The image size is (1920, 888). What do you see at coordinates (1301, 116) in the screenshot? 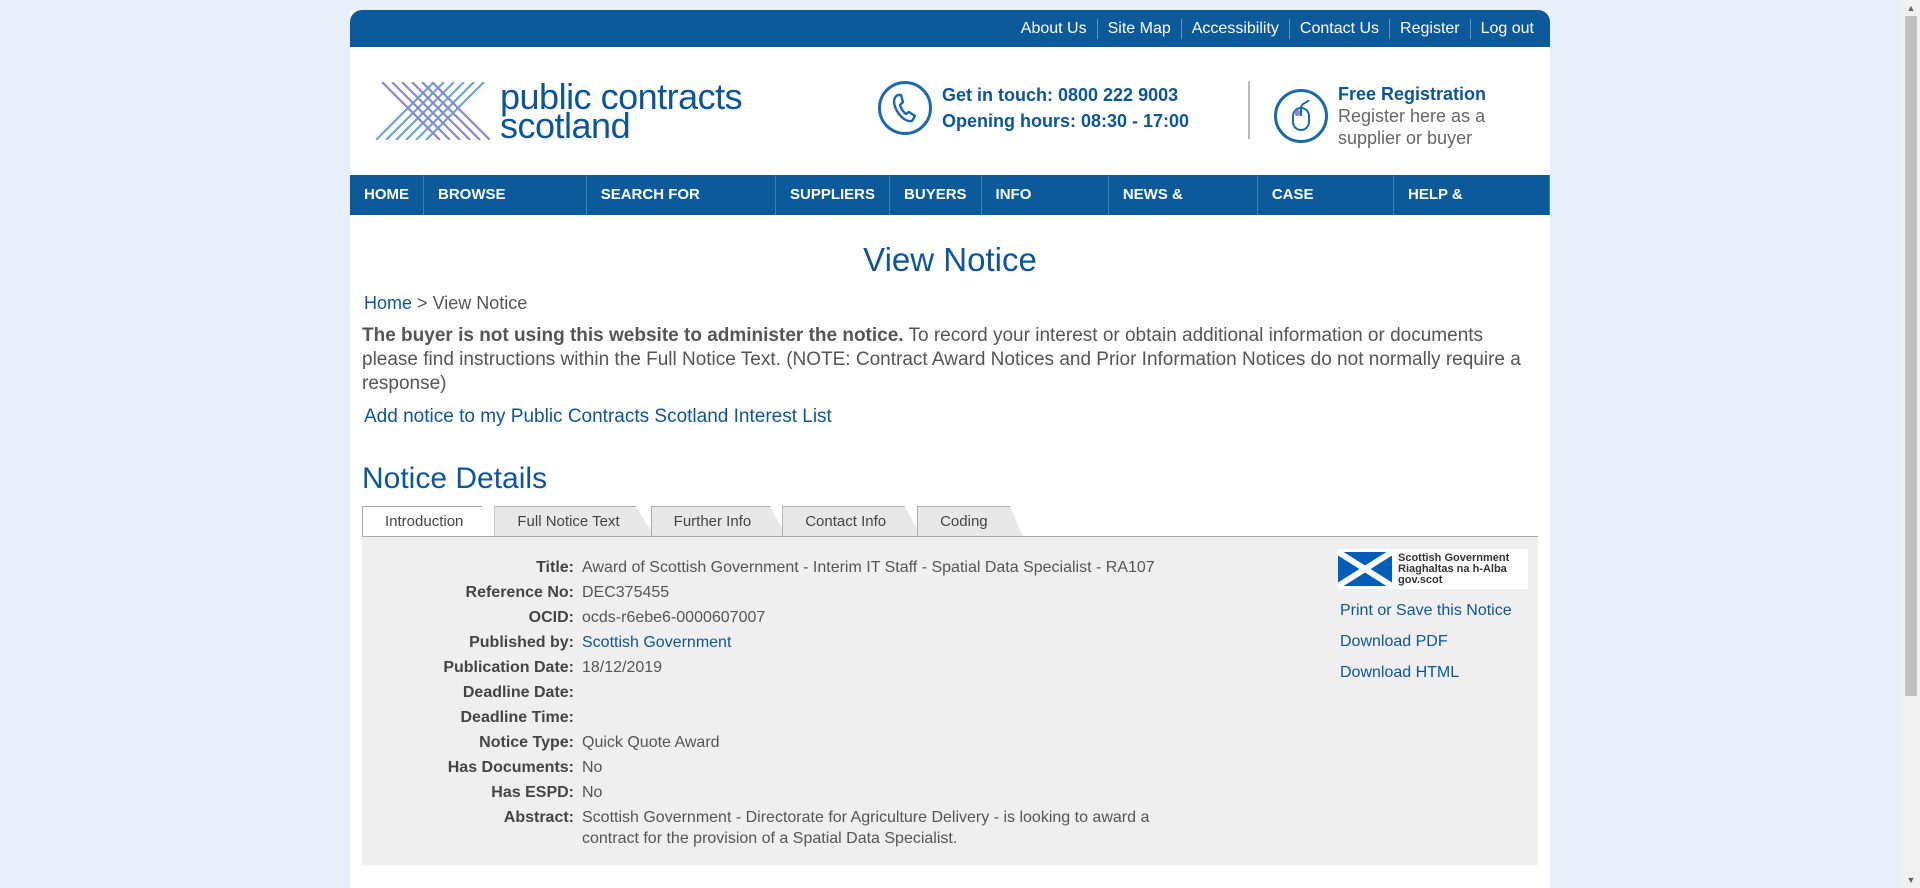
I see `mouse-icon` at bounding box center [1301, 116].